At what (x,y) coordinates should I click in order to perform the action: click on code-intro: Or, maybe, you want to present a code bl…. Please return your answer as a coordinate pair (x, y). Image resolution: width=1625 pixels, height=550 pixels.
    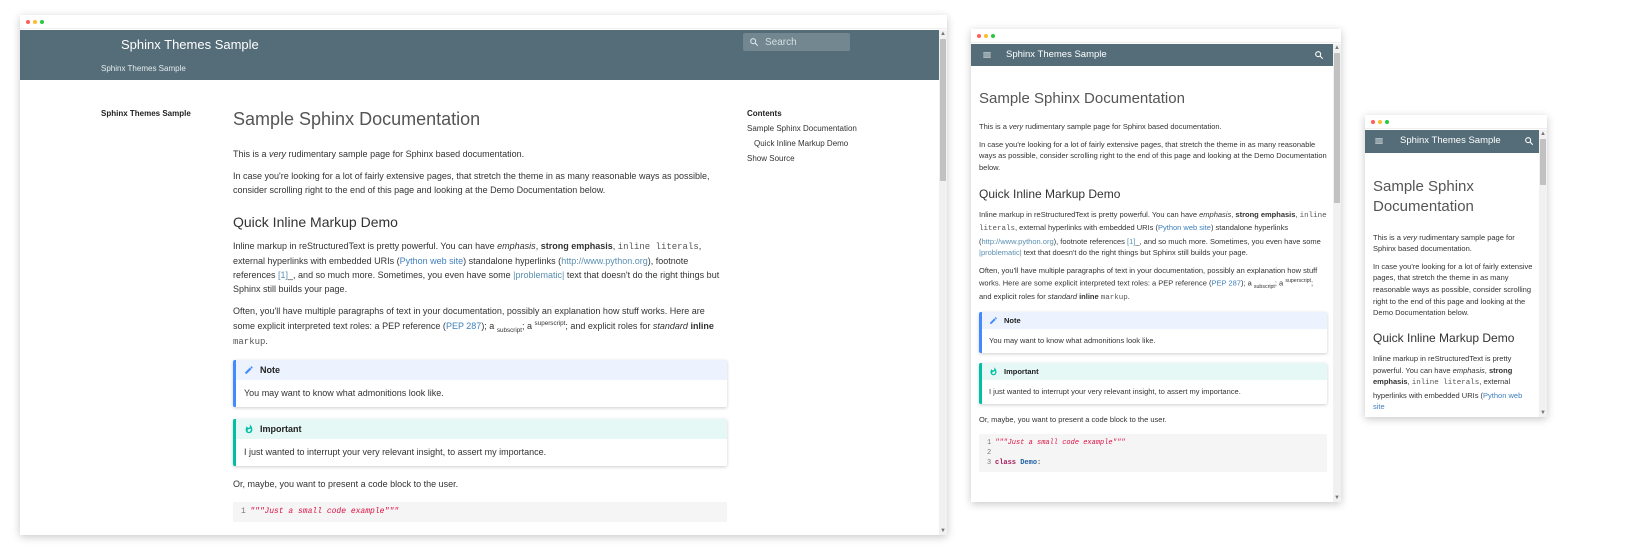
    Looking at the image, I should click on (1073, 420).